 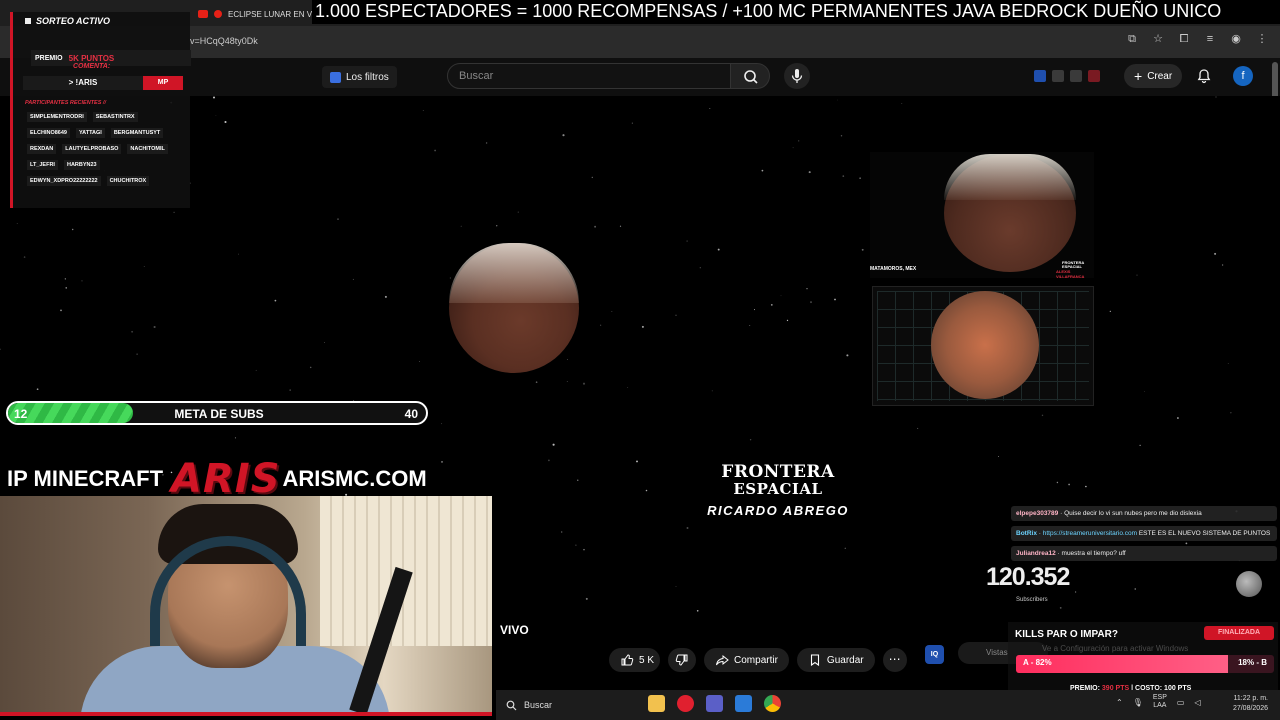 What do you see at coordinates (514, 630) in the screenshot?
I see `live-status: VIVO` at bounding box center [514, 630].